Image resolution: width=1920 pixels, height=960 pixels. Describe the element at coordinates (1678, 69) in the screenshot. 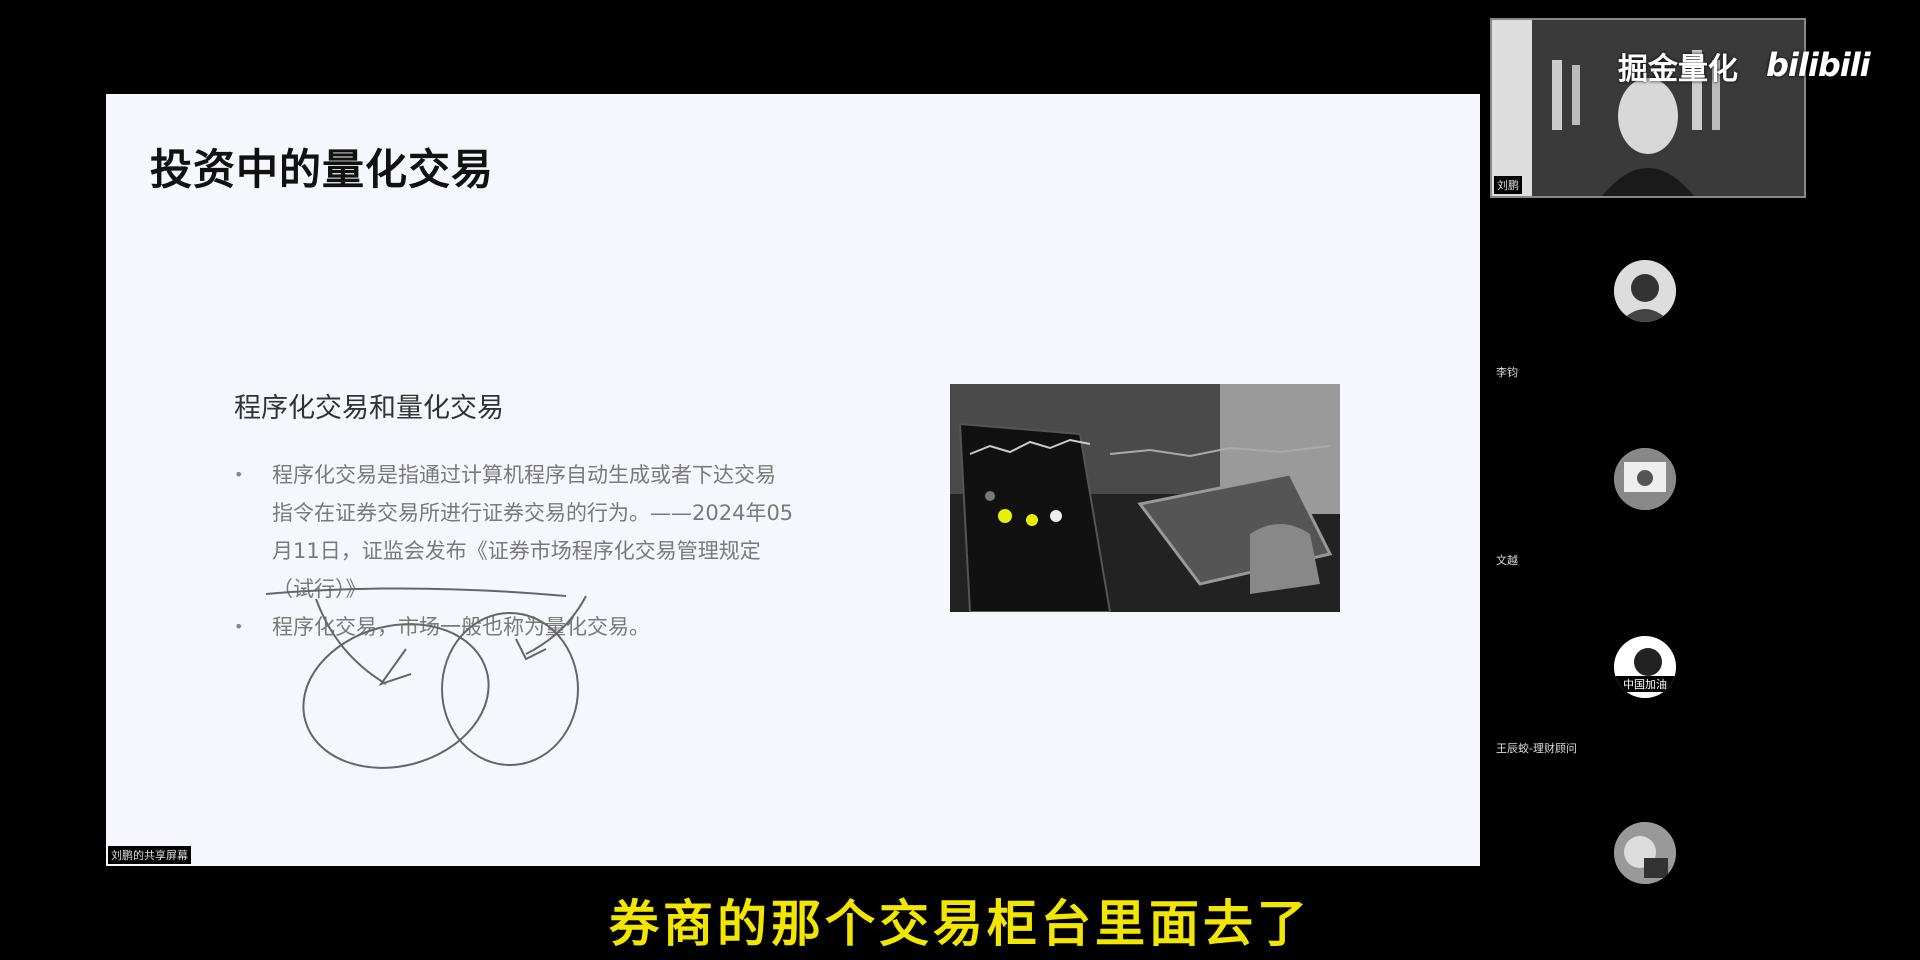

I see `channel-watermark: 掘金量化` at that location.